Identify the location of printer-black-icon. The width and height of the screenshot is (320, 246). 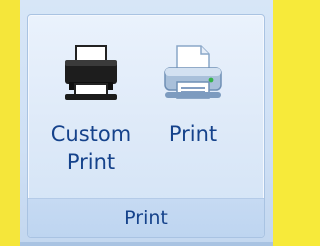
(91, 72).